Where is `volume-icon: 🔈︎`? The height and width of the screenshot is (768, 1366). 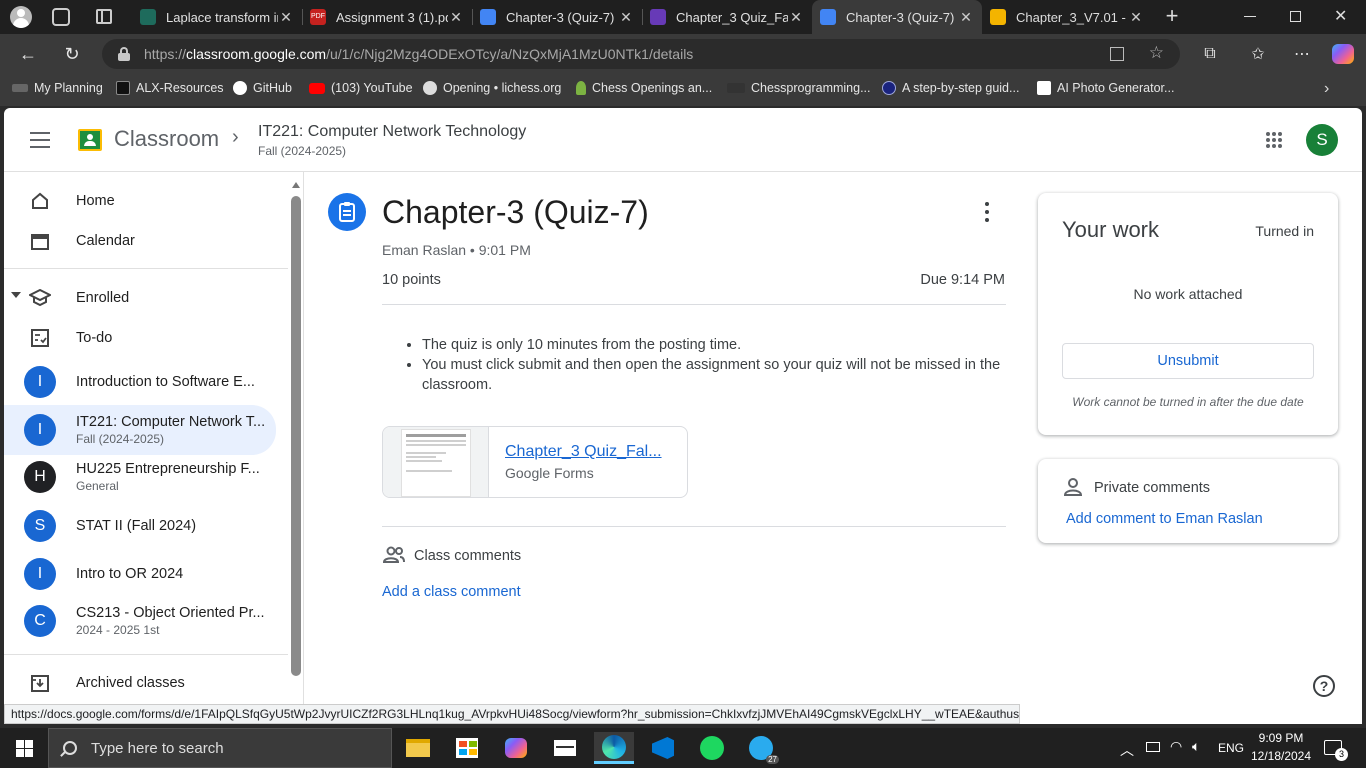
volume-icon: 🔈︎ is located at coordinates (1196, 746).